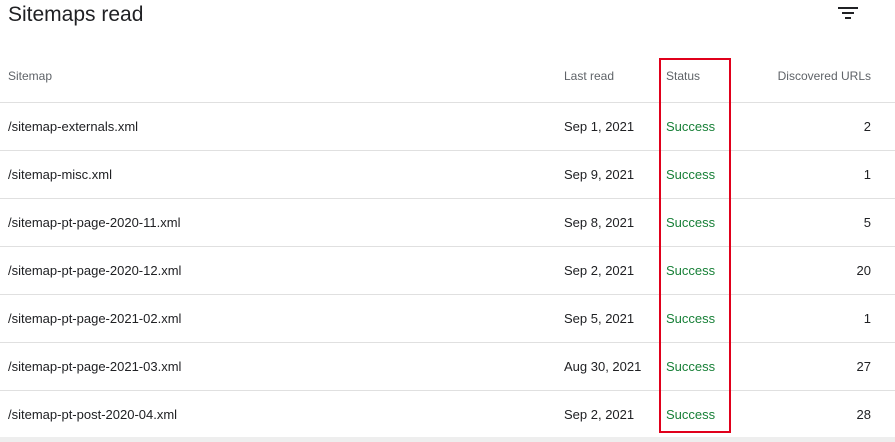 The height and width of the screenshot is (442, 895). Describe the element at coordinates (824, 76) in the screenshot. I see `column-header-discovered-urls: Discovered URLs` at that location.